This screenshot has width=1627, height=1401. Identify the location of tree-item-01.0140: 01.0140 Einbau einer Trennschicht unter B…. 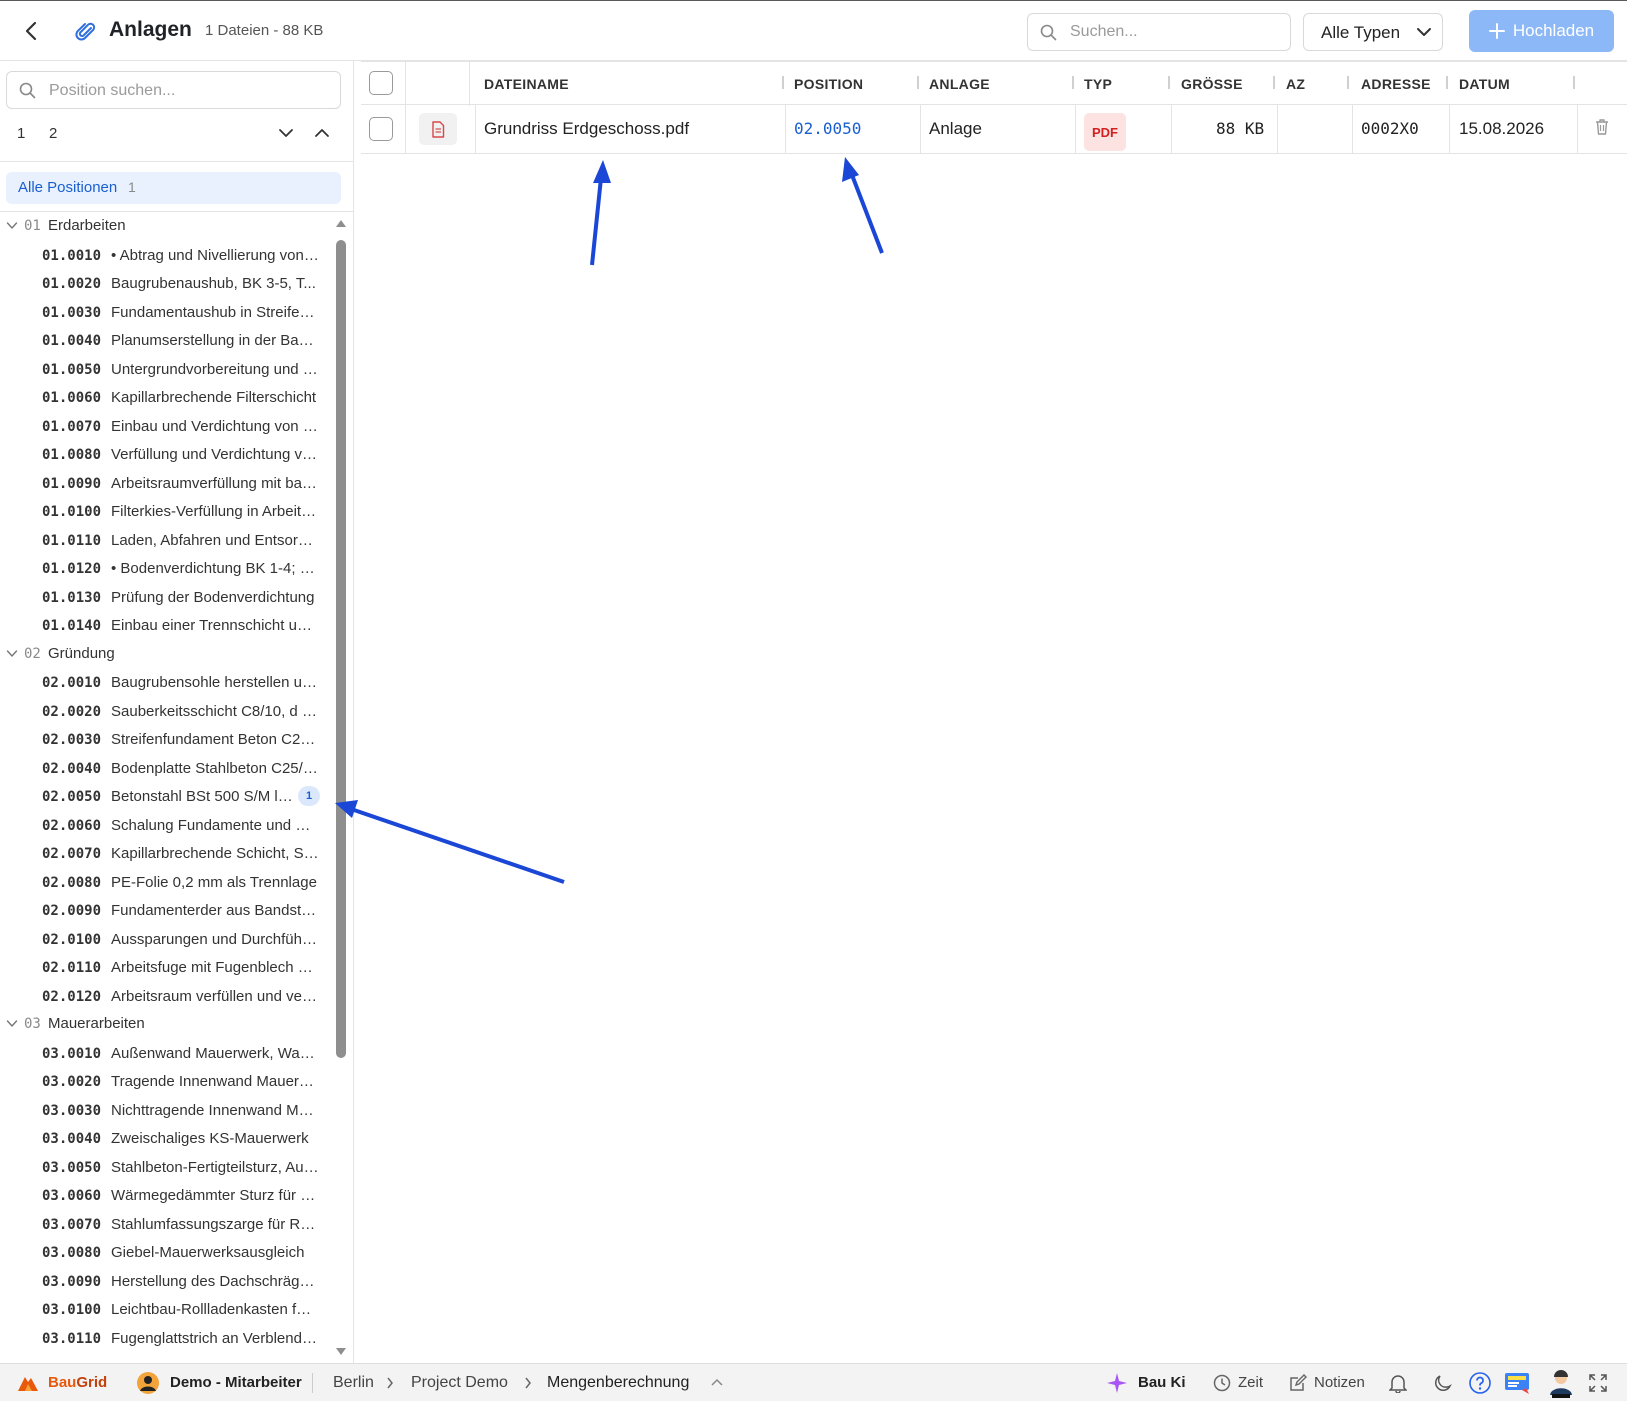
(167, 625).